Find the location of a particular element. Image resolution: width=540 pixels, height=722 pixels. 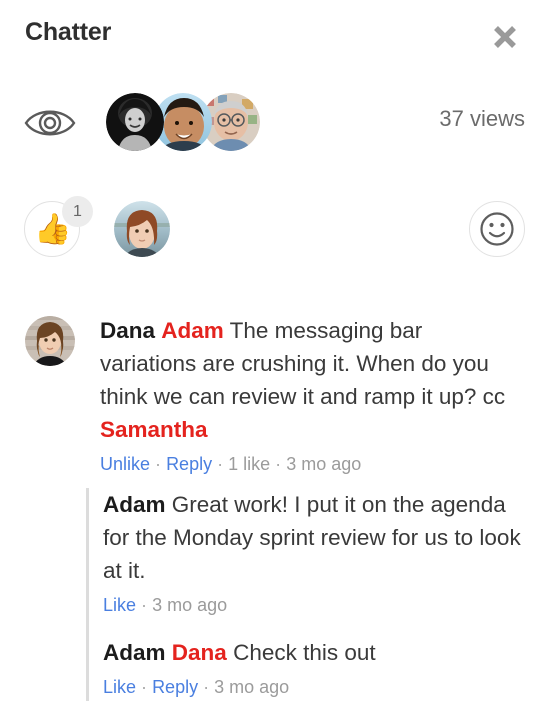

comment-text: Adam Dana Check this out is located at coordinates (315, 652).